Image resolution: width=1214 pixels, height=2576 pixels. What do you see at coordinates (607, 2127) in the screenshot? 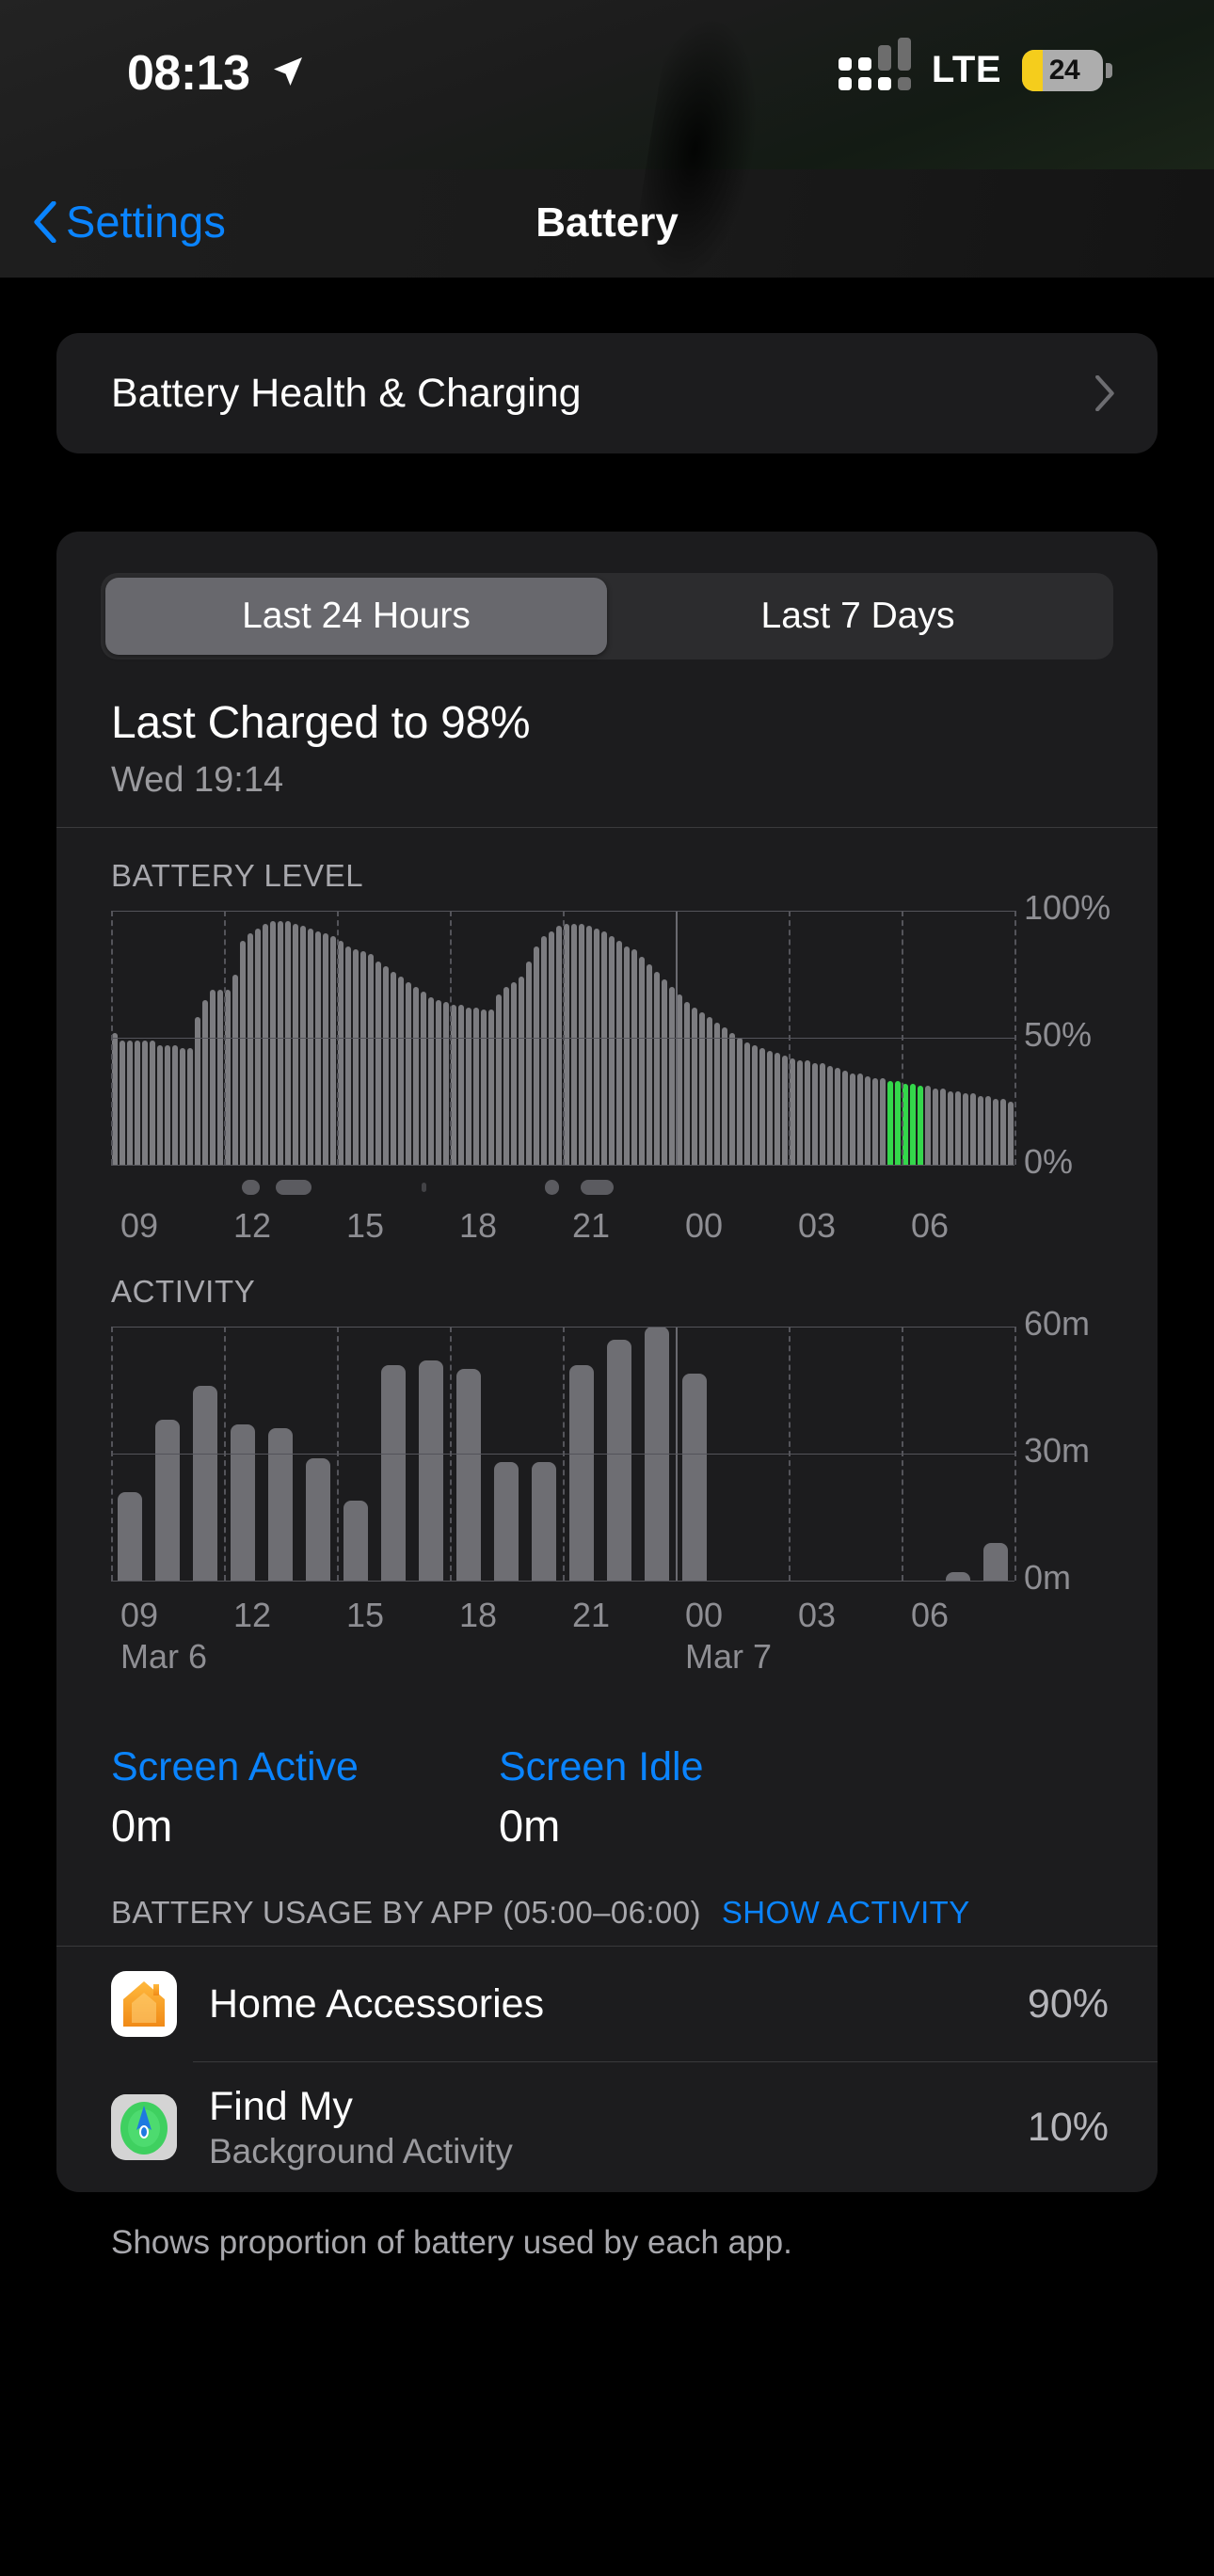
I see `app-usage-row-findmy: Find My Background Activity 10%` at bounding box center [607, 2127].